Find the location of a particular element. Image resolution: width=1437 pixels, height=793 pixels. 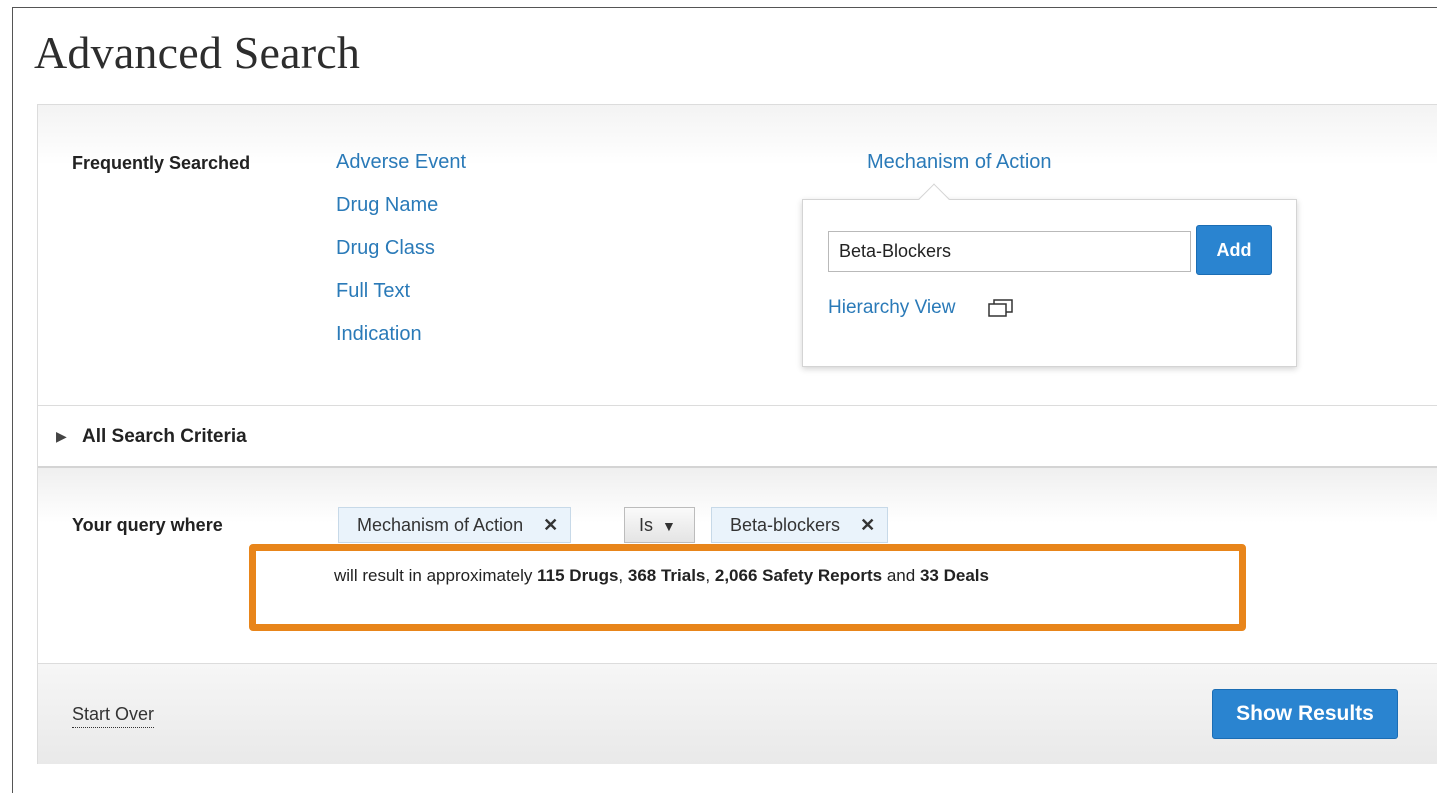

value-chip: Beta-blockers ✕ is located at coordinates (800, 525).